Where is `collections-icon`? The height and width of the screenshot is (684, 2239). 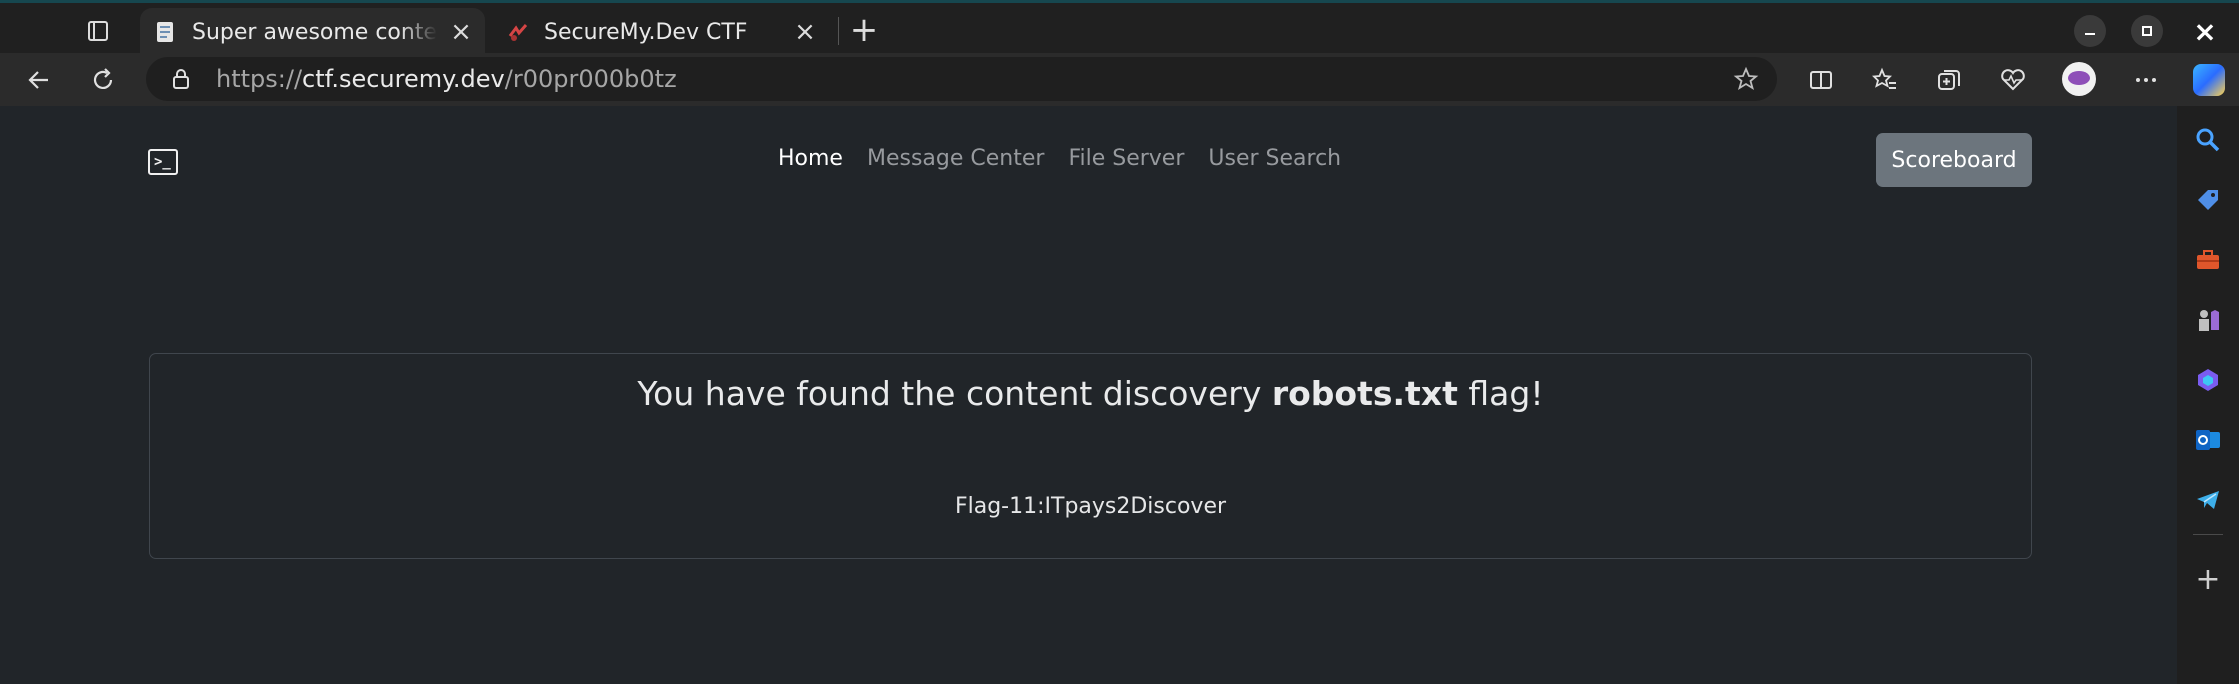 collections-icon is located at coordinates (1949, 80).